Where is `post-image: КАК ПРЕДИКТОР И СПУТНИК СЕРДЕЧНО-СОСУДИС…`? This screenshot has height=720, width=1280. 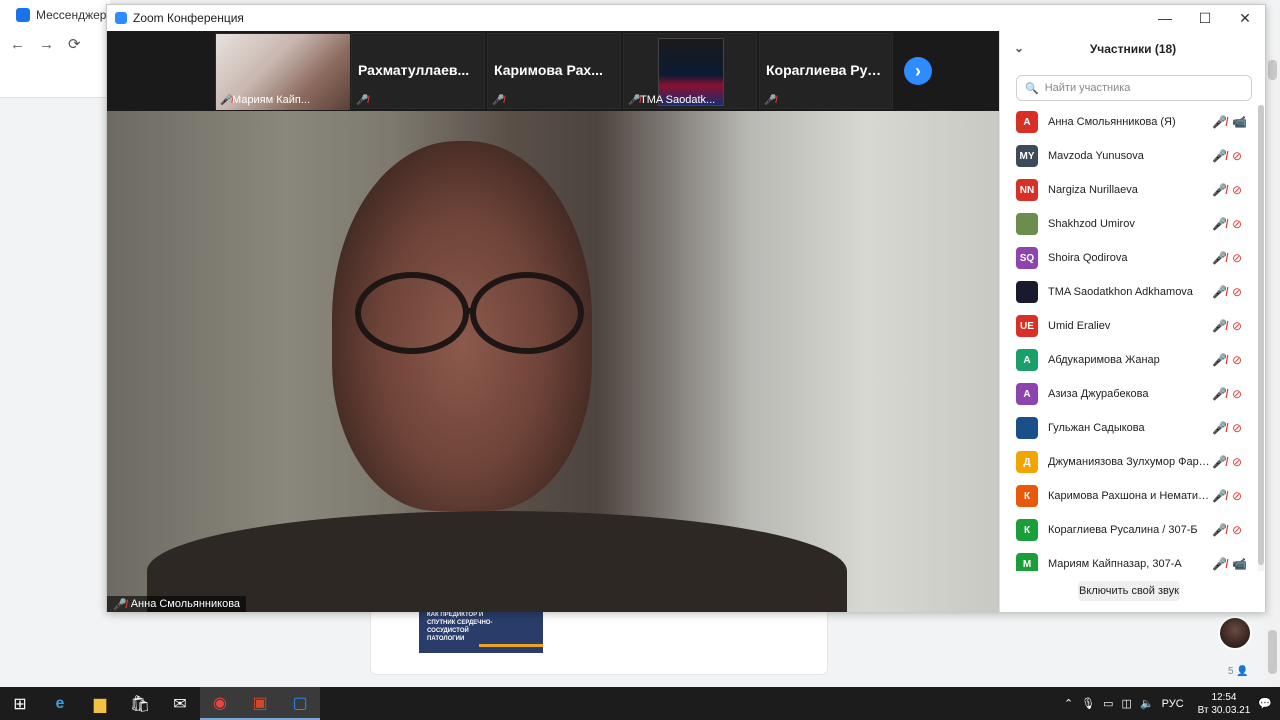 post-image: КАК ПРЕДИКТОР И СПУТНИК СЕРДЕЧНО-СОСУДИС… is located at coordinates (481, 629).